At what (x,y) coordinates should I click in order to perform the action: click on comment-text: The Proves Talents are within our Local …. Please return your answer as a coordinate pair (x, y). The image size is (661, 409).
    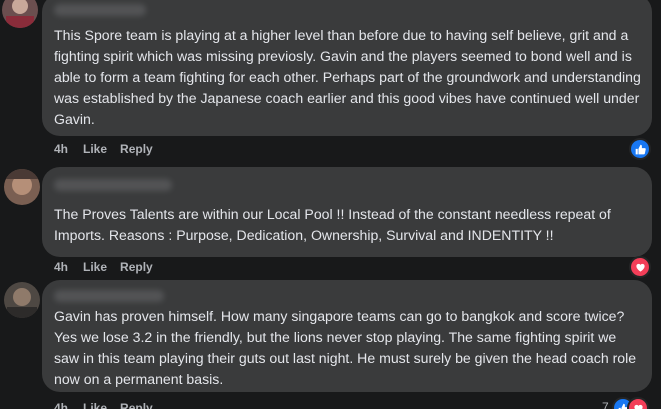
    Looking at the image, I should click on (332, 224).